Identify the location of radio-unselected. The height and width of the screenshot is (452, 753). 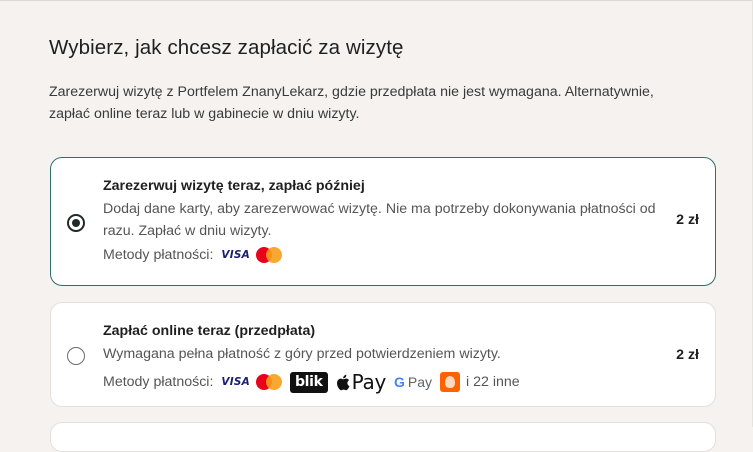
(76, 356).